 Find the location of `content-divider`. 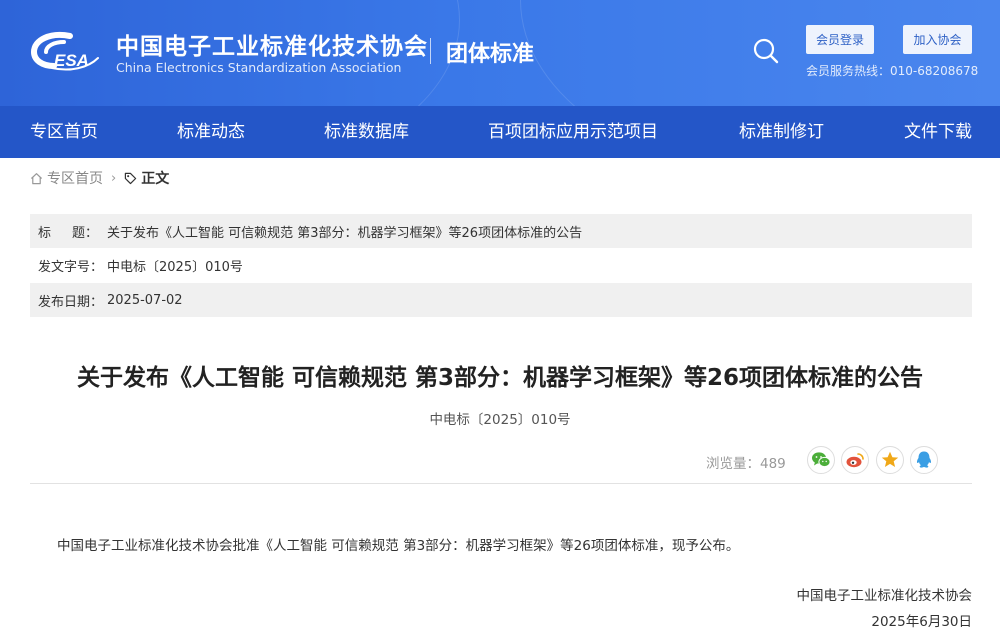

content-divider is located at coordinates (501, 483).